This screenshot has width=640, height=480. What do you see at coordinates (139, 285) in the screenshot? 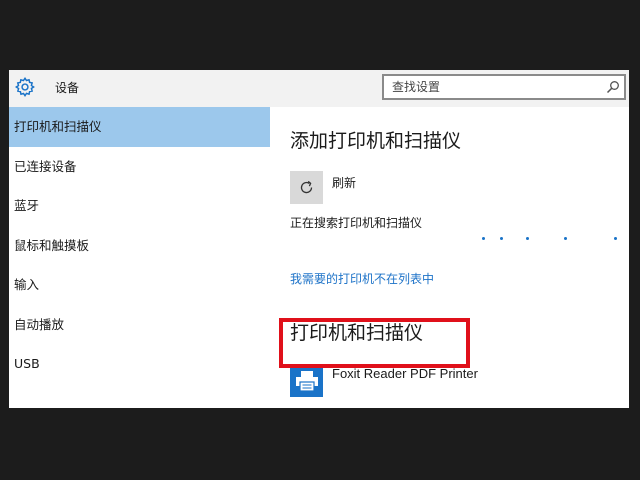
I see `sidebar-item-typing: 输入` at bounding box center [139, 285].